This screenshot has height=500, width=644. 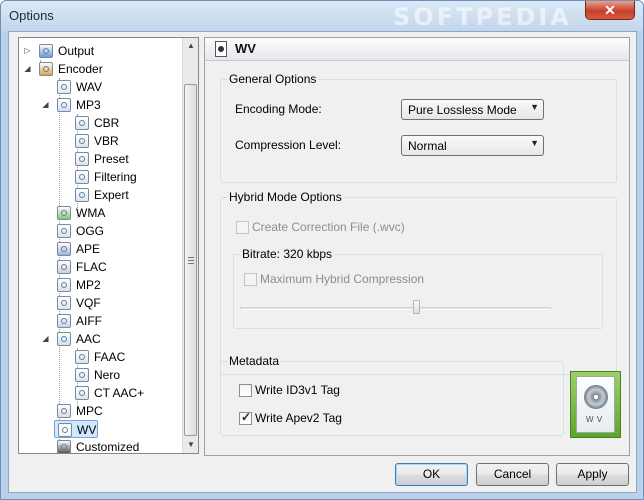 I want to click on tree-item-label: VBR, so click(x=106, y=141).